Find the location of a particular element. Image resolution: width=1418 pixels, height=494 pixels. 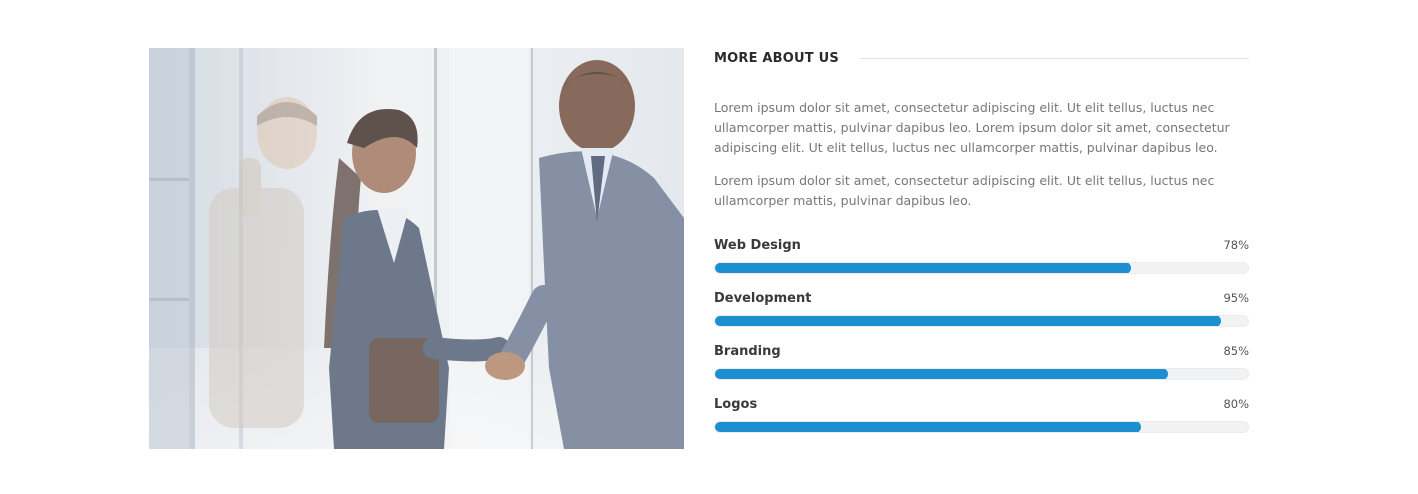

section-heading: MORE ABOUT US is located at coordinates (776, 58).